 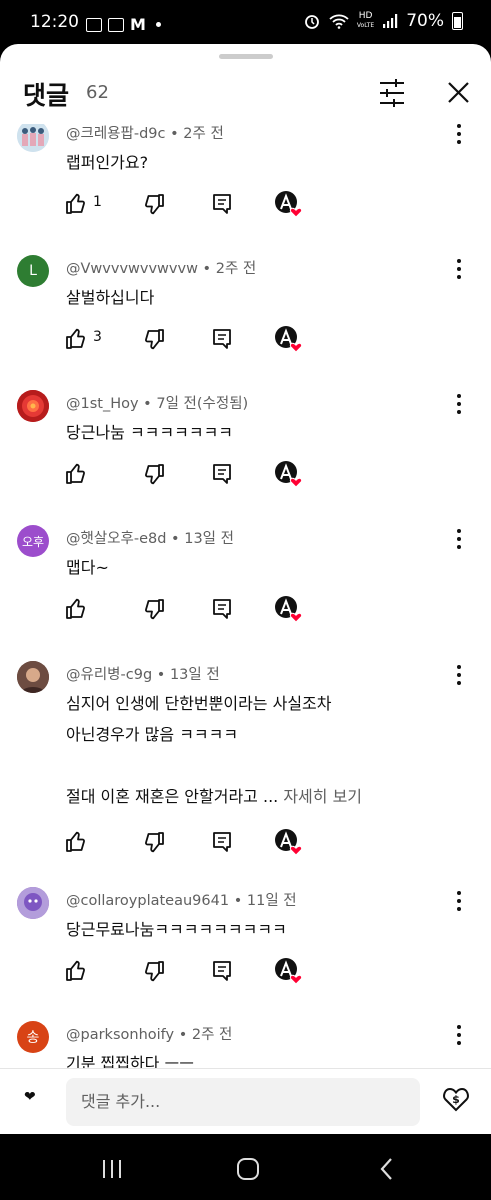 I want to click on status-time: 12:20, so click(x=54, y=22).